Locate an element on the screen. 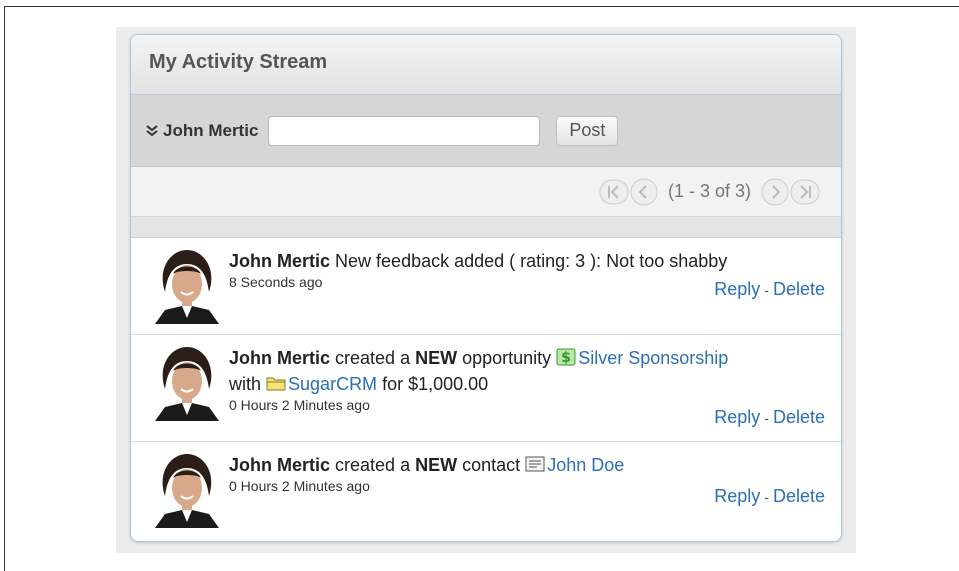  contact-link: John Doe is located at coordinates (585, 465).